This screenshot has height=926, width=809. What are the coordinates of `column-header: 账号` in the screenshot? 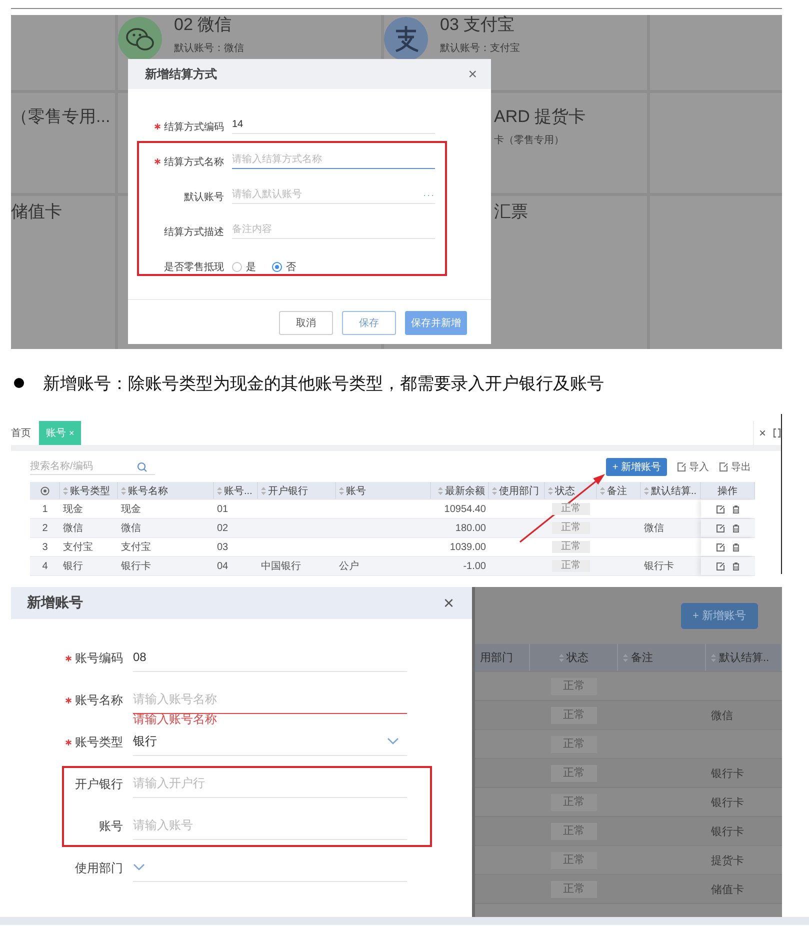 It's located at (383, 490).